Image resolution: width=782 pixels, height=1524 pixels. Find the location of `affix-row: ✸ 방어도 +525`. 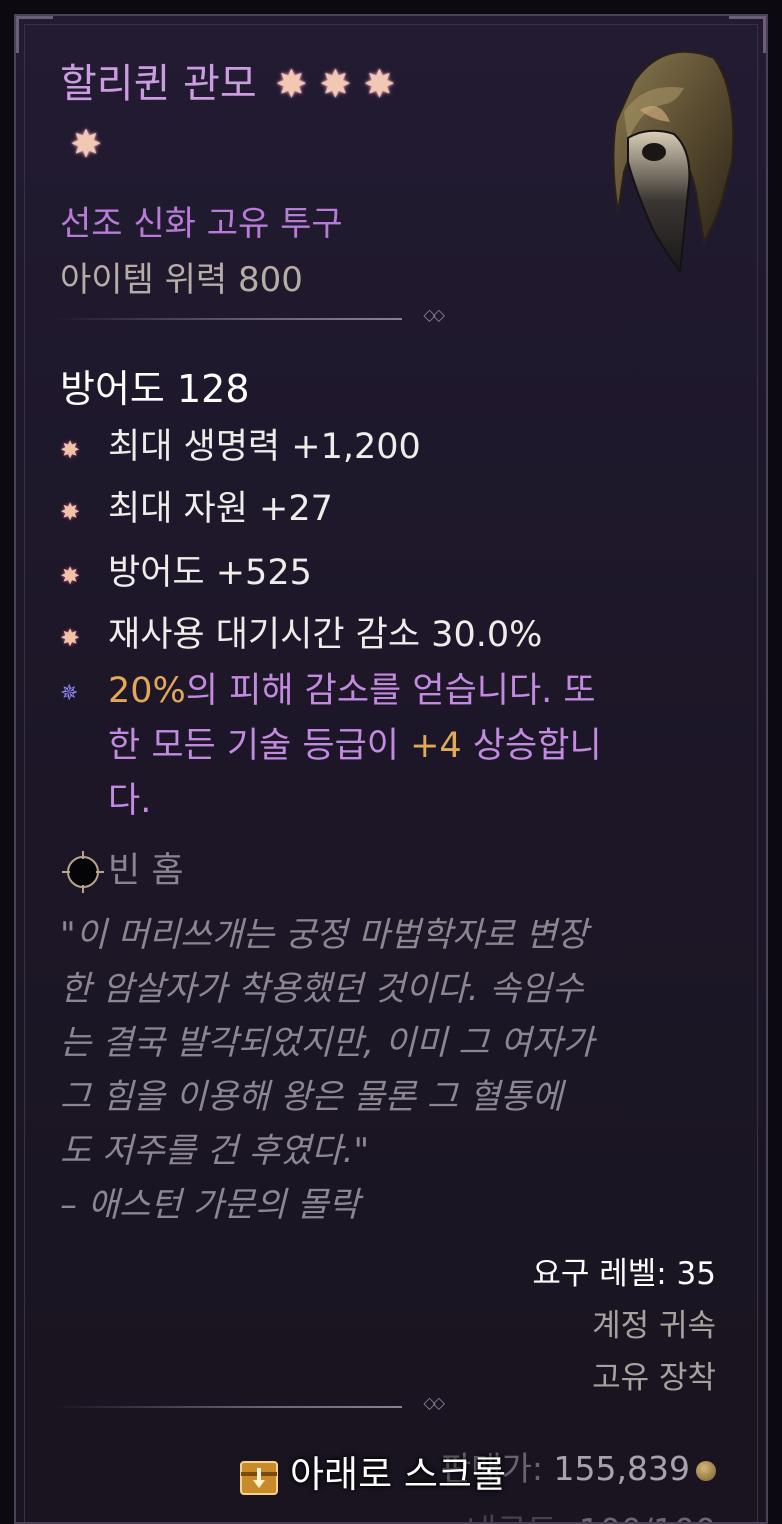

affix-row: ✸ 방어도 +525 is located at coordinates (186, 569).